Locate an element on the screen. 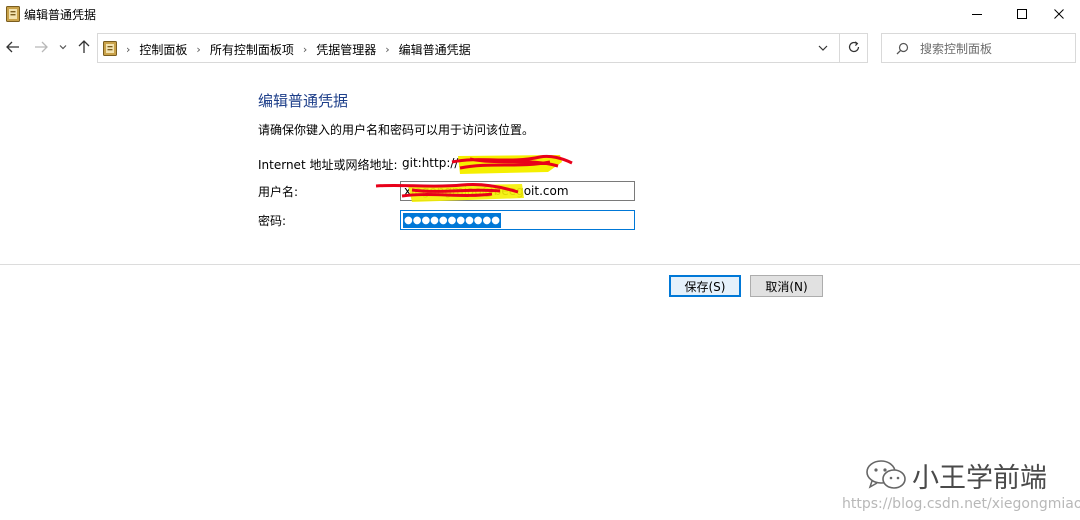 This screenshot has width=1080, height=520. page-description: 请确保你键入的用户名和密码可以用于访问该位置。 is located at coordinates (396, 130).